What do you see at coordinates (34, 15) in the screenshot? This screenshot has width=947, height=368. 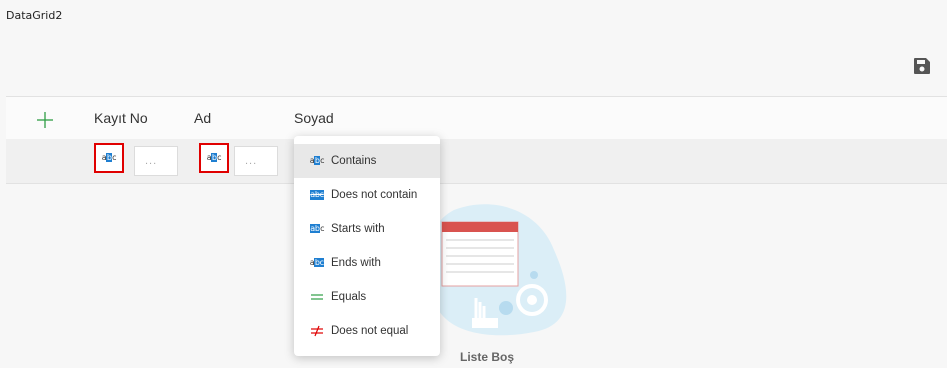 I see `app-title: DataGrid2` at bounding box center [34, 15].